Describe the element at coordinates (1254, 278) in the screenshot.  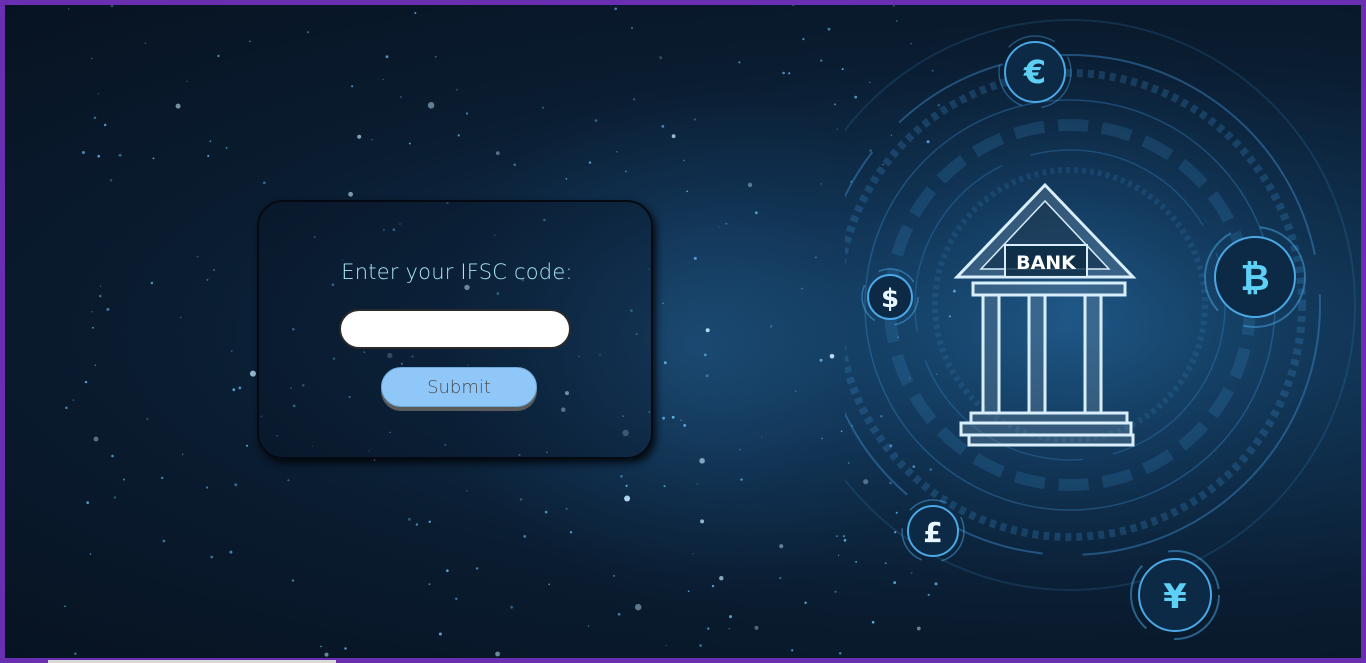
I see `bitcoin-icon: ₿` at that location.